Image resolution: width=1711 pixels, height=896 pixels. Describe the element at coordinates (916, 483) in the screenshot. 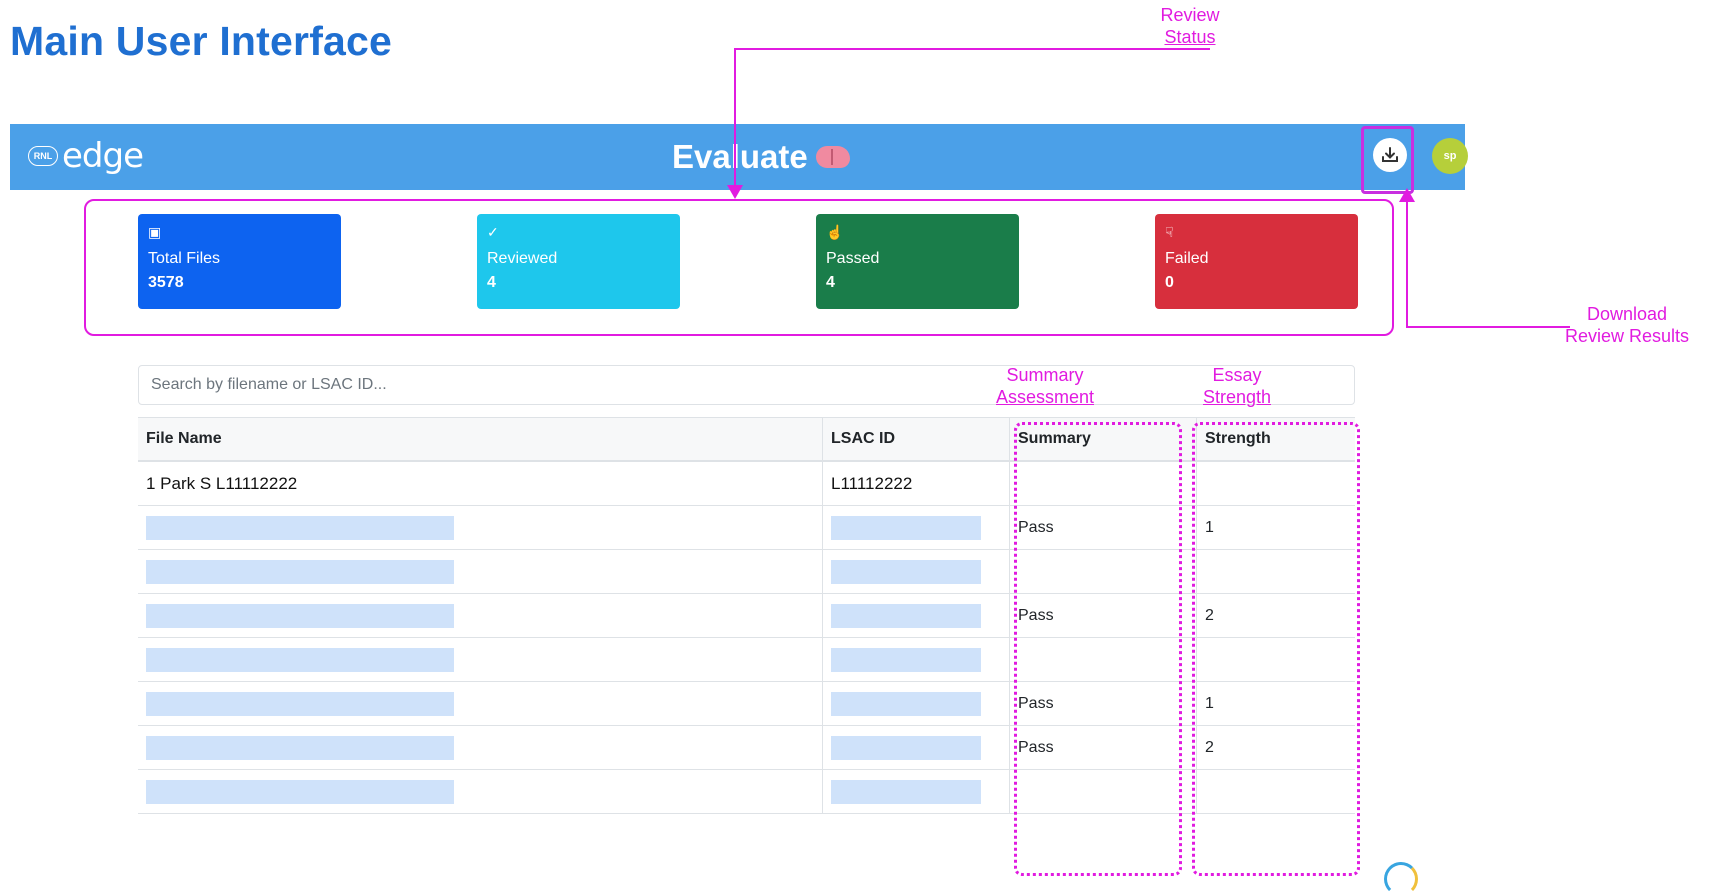

I see `lsac-id-cell: L11112222` at that location.